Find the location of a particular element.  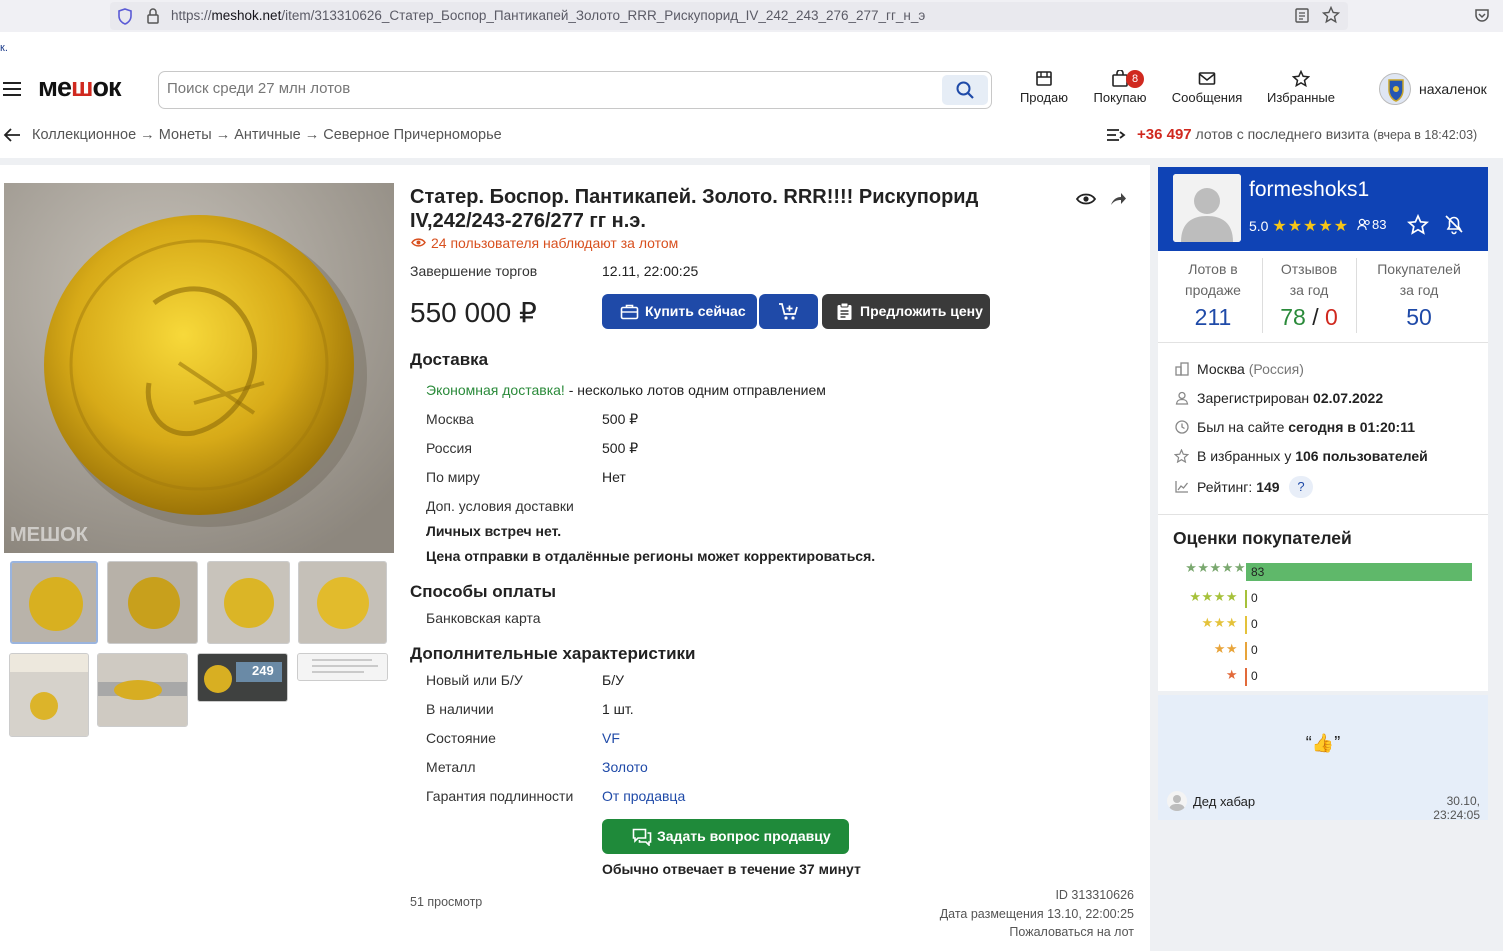

clipboard-icon is located at coordinates (844, 311).